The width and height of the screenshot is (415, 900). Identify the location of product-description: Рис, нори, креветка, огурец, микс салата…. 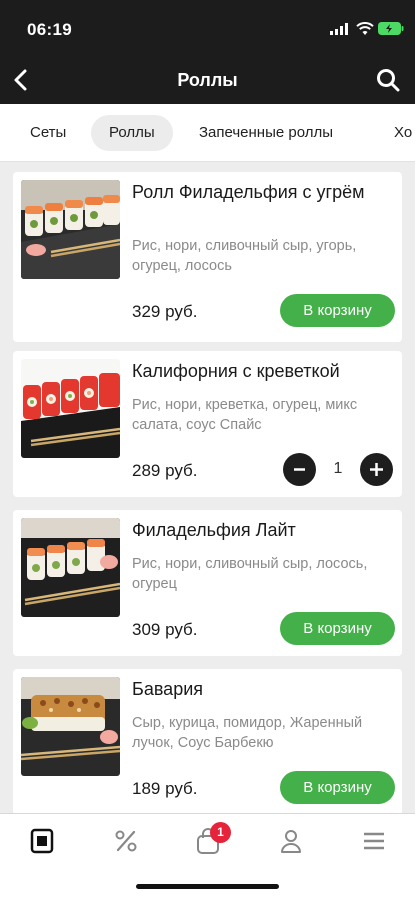
(245, 415).